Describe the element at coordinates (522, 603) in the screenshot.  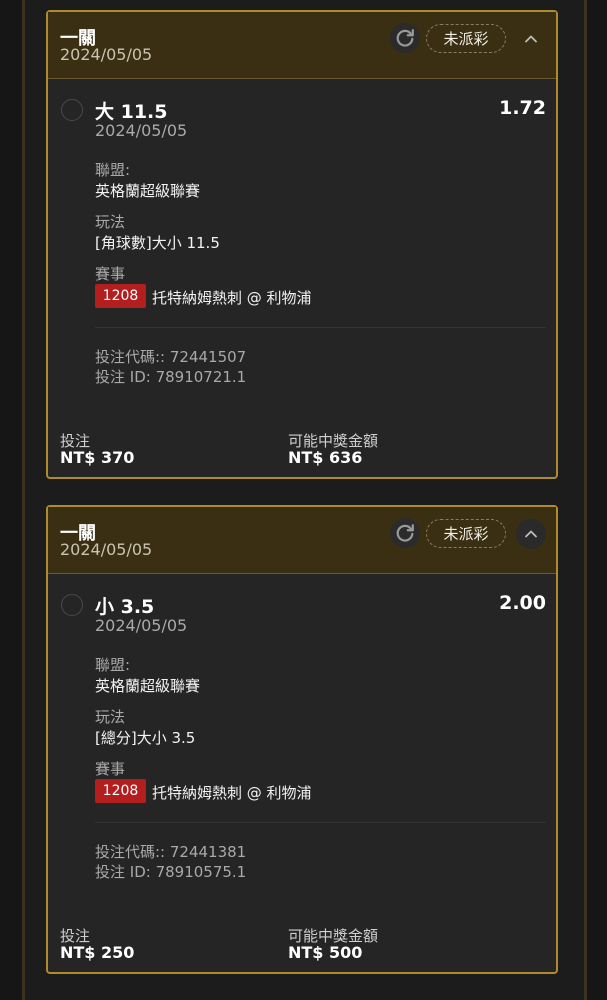
I see `odds-value: 2.00` at that location.